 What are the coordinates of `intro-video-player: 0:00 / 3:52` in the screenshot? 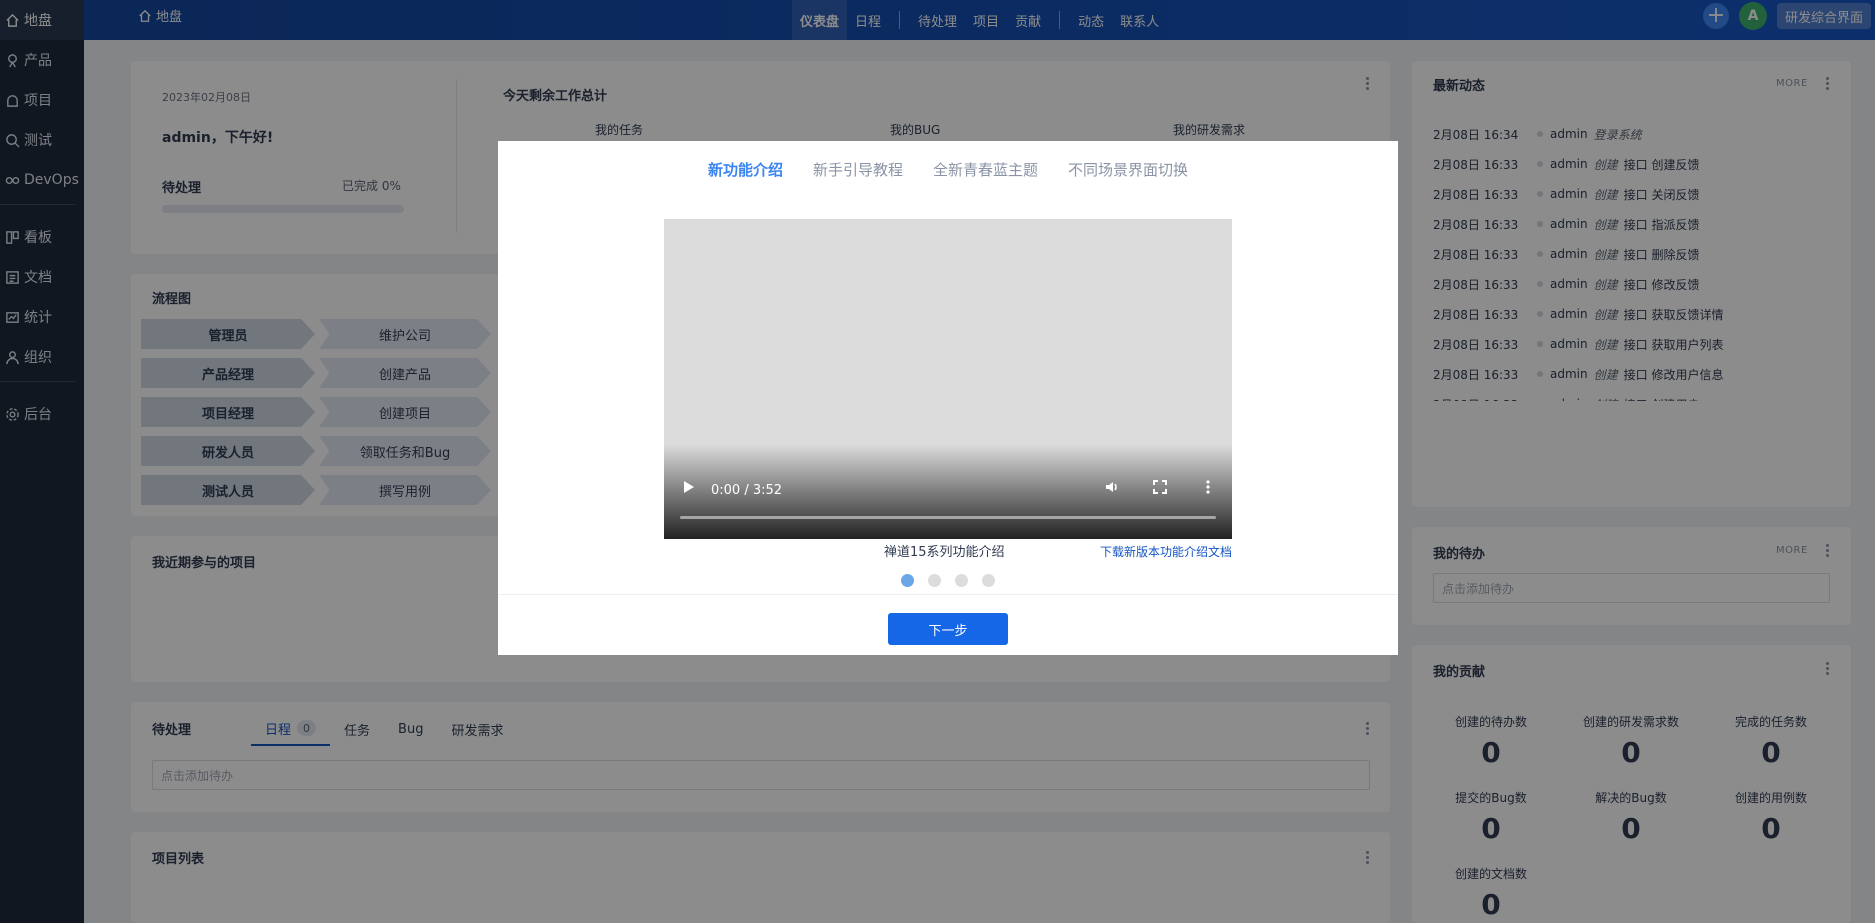 It's located at (948, 379).